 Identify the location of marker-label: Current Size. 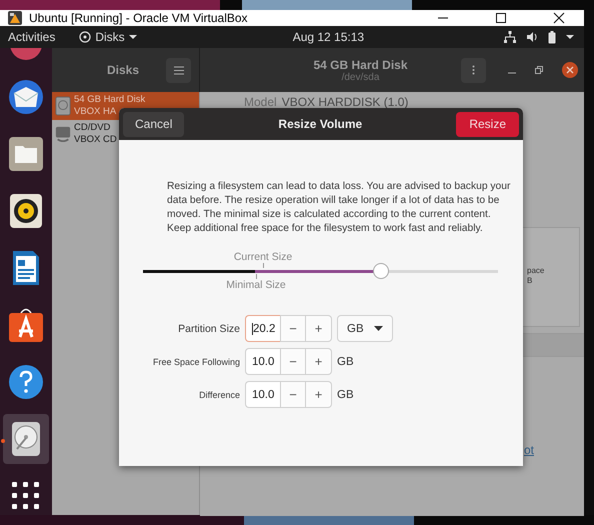
(263, 257).